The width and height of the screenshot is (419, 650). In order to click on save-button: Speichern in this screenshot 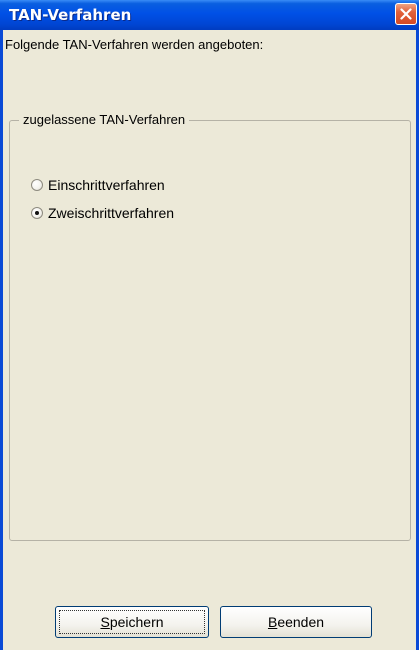, I will do `click(132, 622)`.